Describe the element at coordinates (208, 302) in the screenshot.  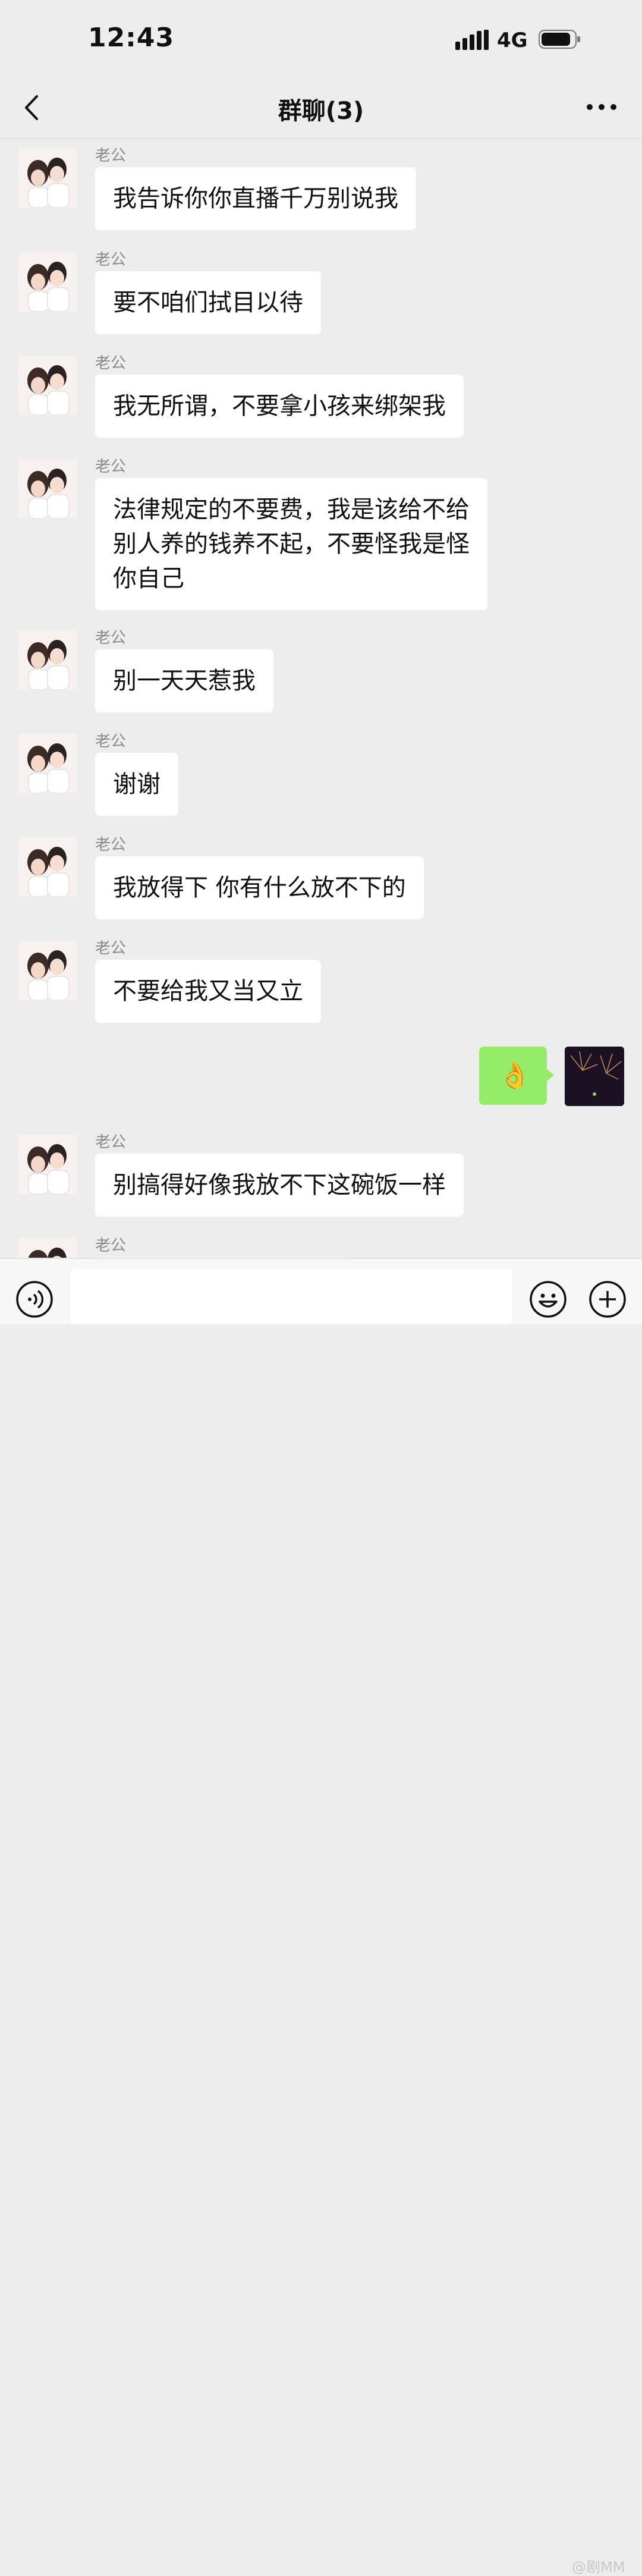
I see `message-bubble: 要不咱们拭目以待` at that location.